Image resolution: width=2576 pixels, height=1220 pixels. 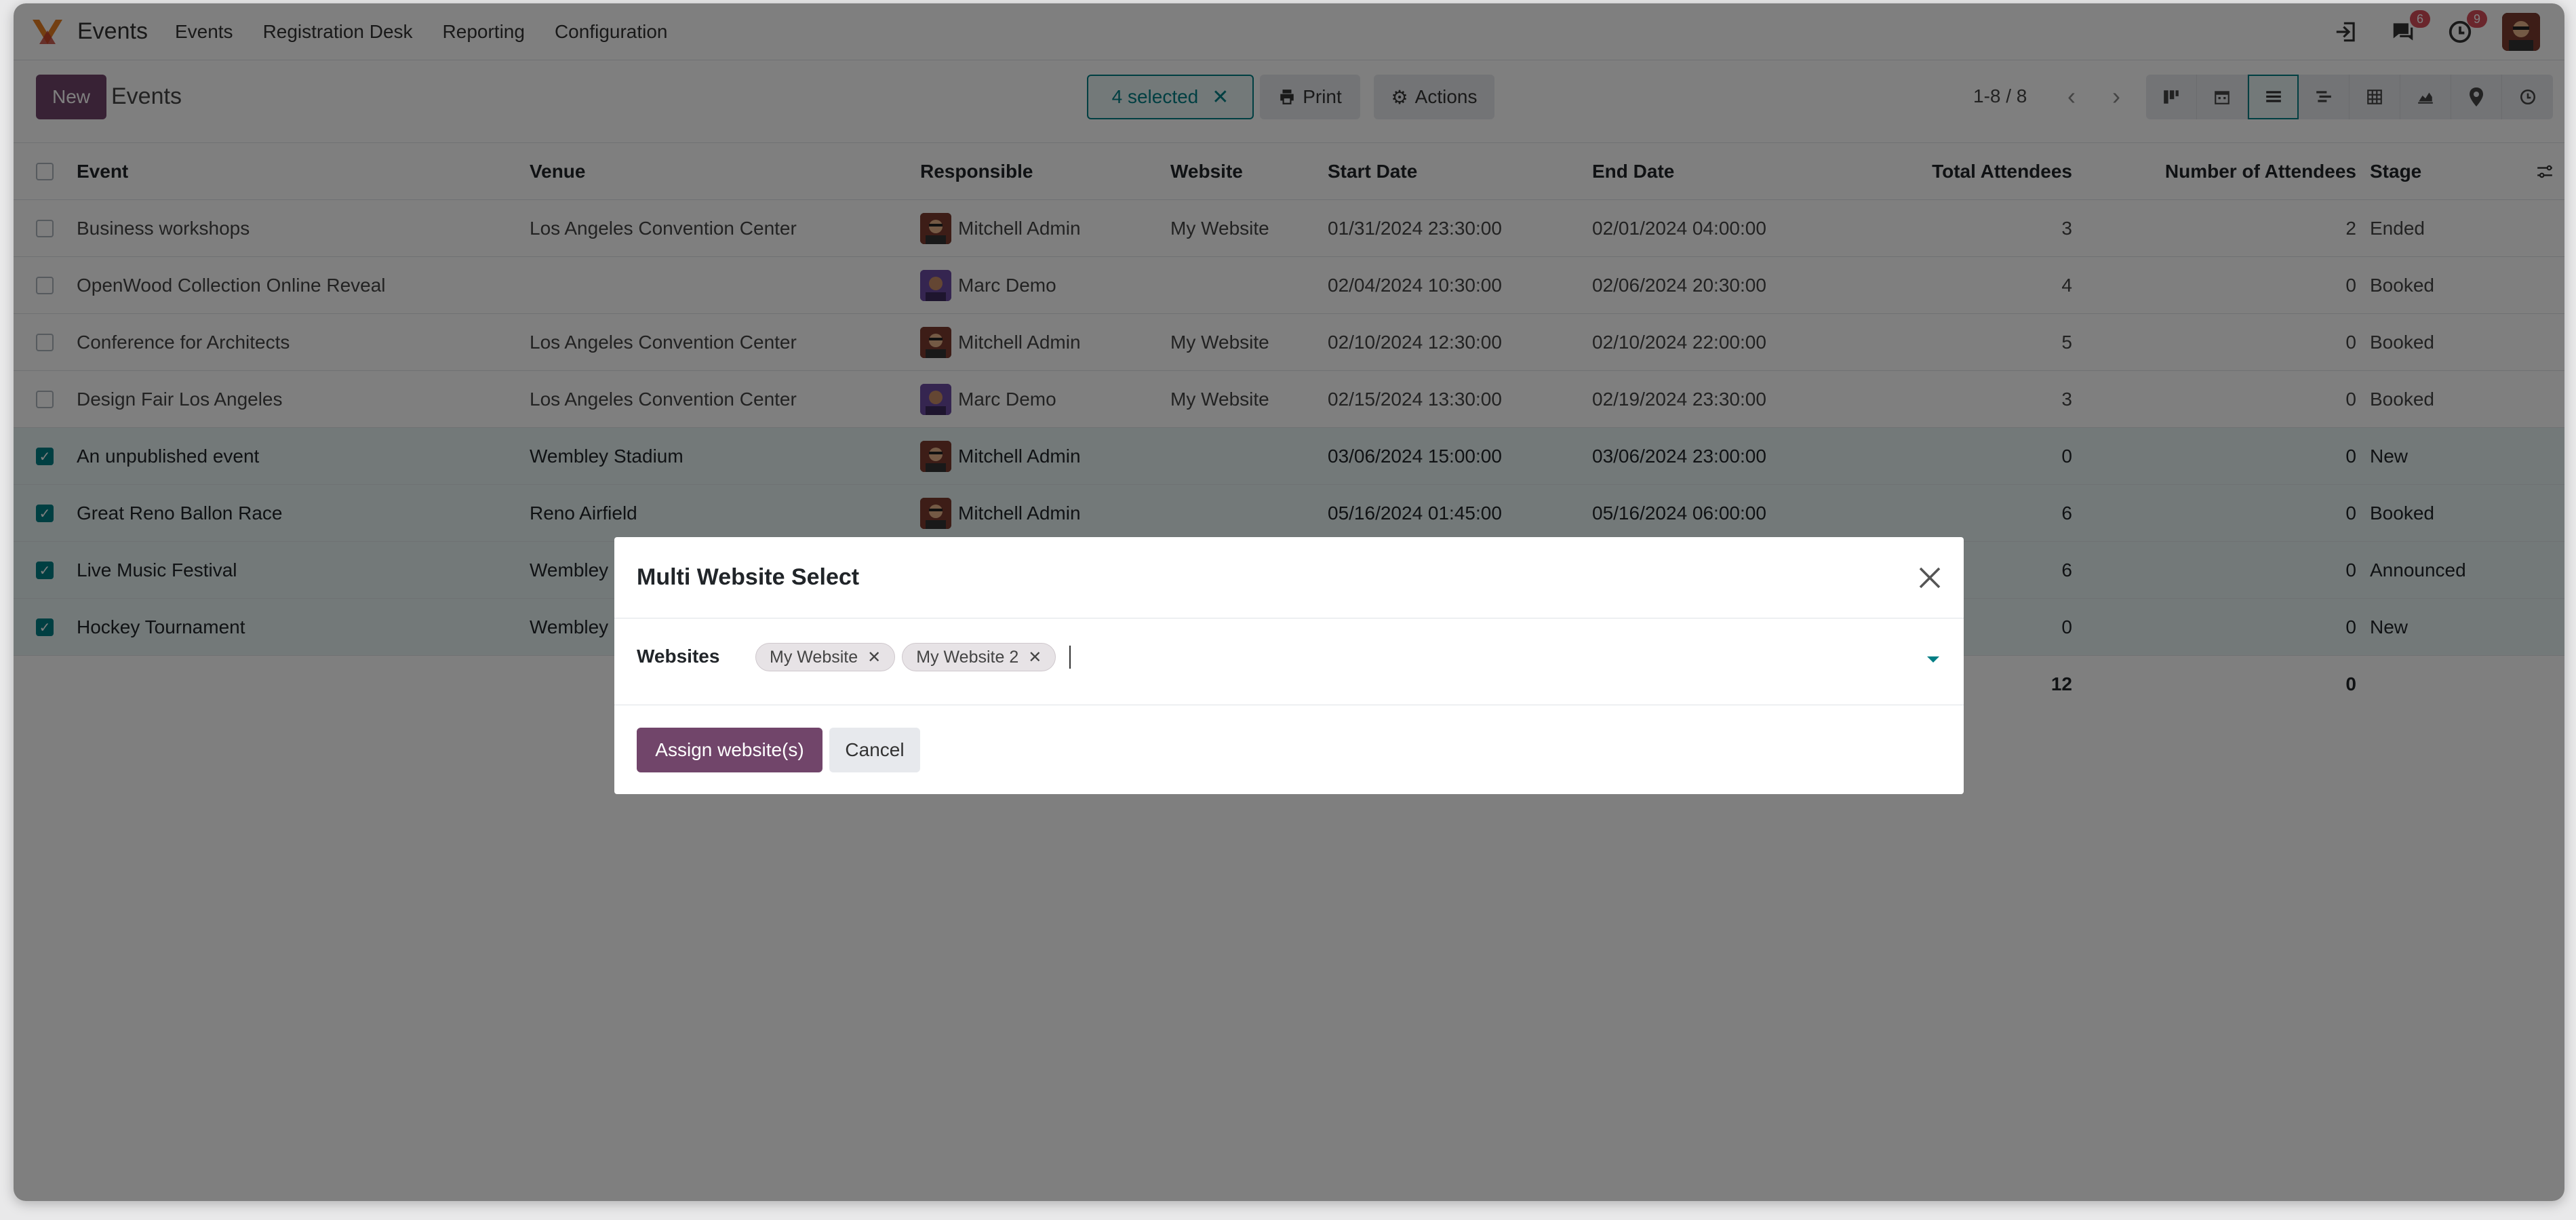 What do you see at coordinates (1289, 577) in the screenshot?
I see `modal-header: Multi Website Select` at bounding box center [1289, 577].